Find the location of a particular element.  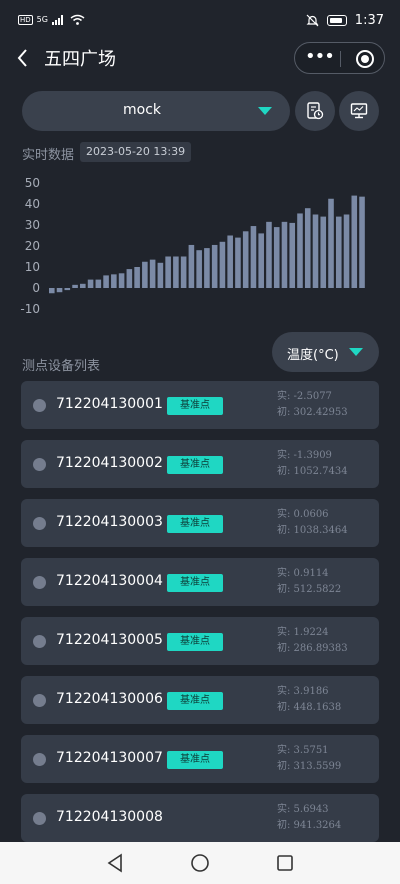

mini-program-capsule: ••• is located at coordinates (339, 58).